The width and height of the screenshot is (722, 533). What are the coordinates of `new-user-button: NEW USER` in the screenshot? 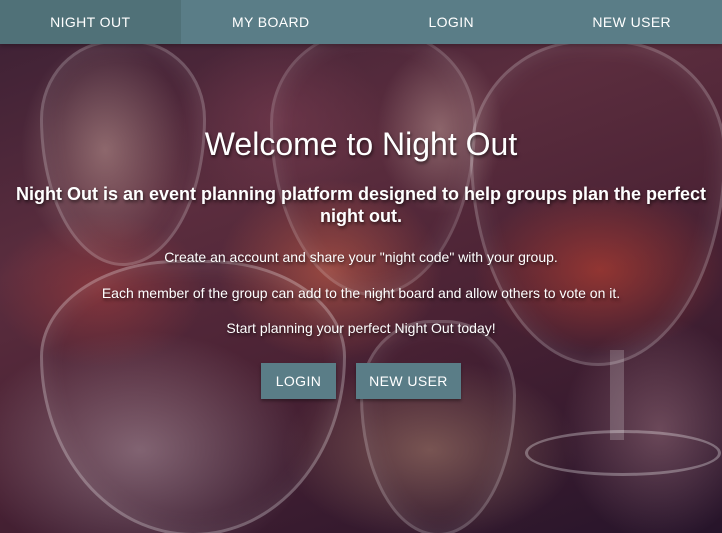 It's located at (408, 381).